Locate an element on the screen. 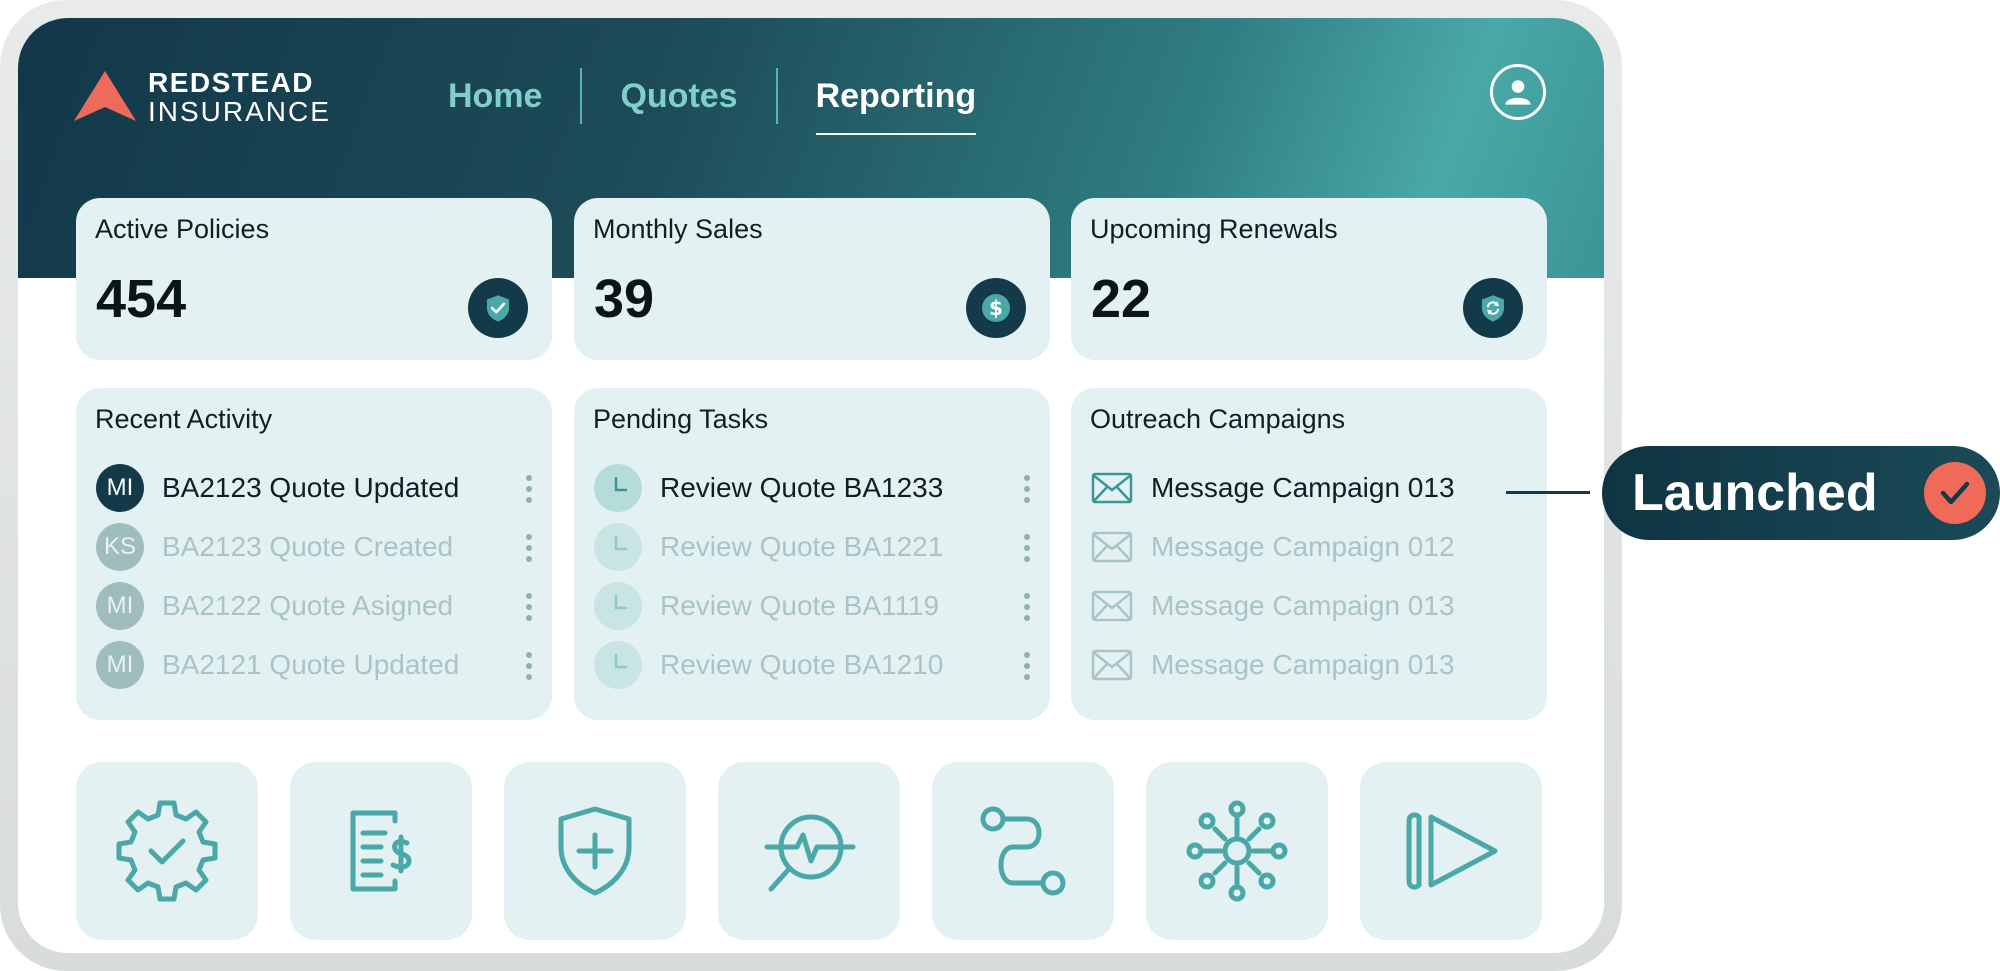 The image size is (2000, 971). activity-item: MI BA2121 Quote Updated is located at coordinates (315, 665).